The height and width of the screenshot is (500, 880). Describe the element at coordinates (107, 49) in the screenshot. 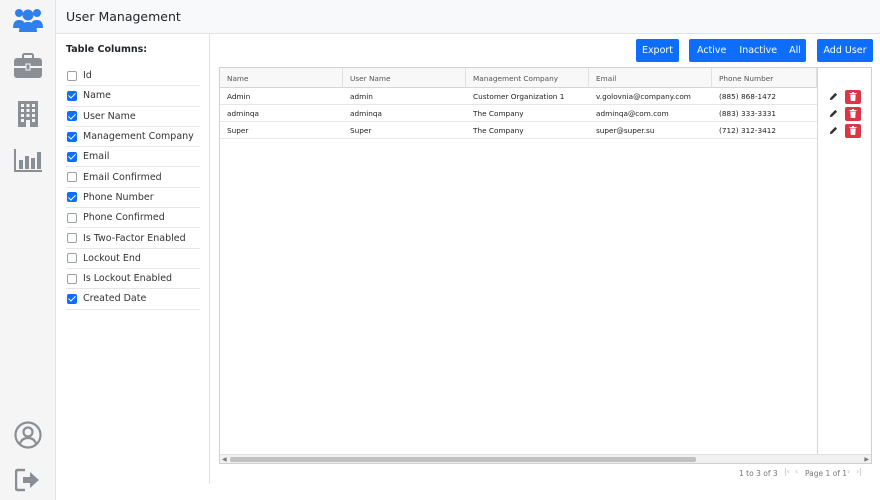

I see `columns-panel-title: Table Columns:` at that location.